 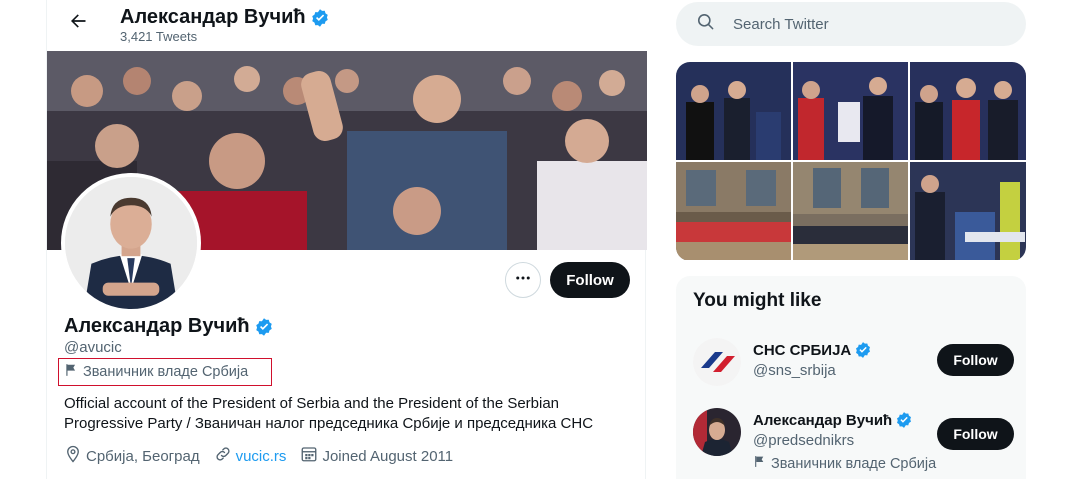 I want to click on arrow-left-icon, so click(x=78, y=23).